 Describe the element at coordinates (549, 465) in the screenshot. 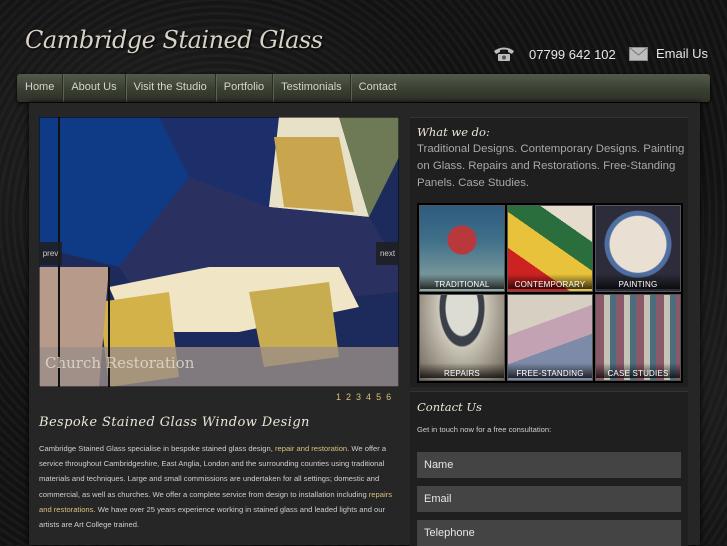

I see `name-field` at that location.